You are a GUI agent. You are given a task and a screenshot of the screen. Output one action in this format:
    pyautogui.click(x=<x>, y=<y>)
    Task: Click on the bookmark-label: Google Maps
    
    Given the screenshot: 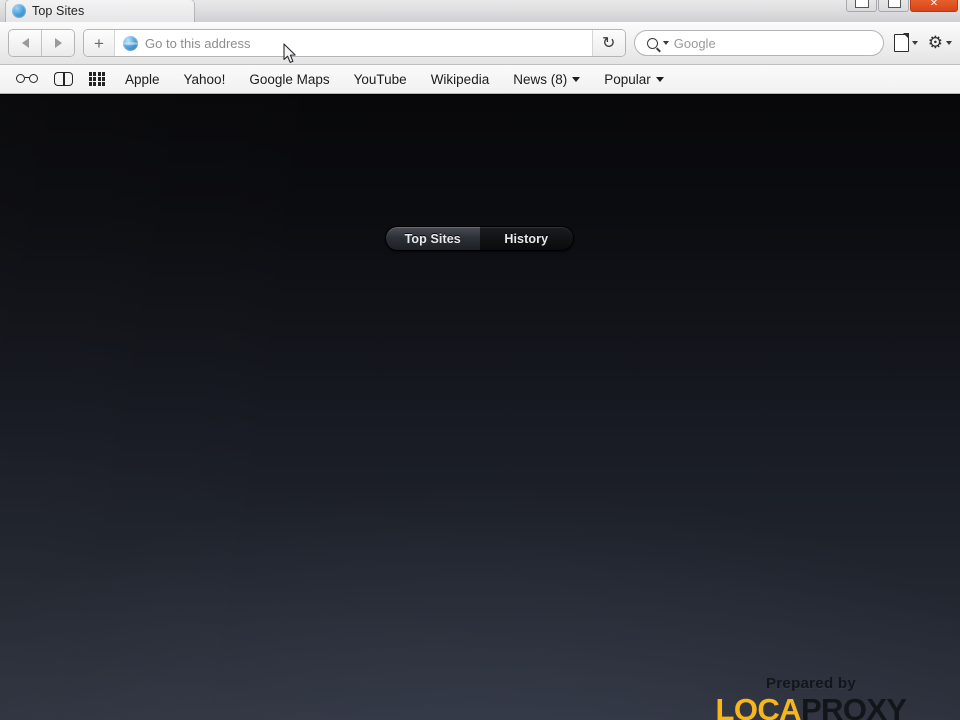 What is the action you would take?
    pyautogui.click(x=289, y=79)
    